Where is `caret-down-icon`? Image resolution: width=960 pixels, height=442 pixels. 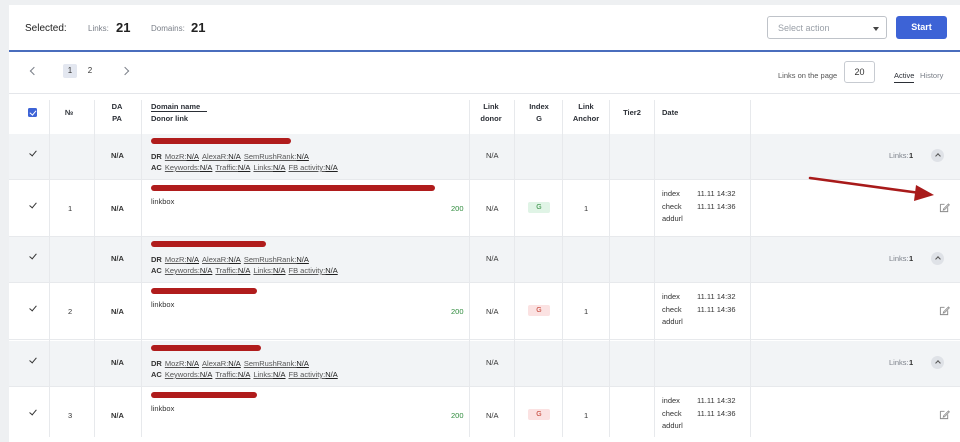 caret-down-icon is located at coordinates (876, 29).